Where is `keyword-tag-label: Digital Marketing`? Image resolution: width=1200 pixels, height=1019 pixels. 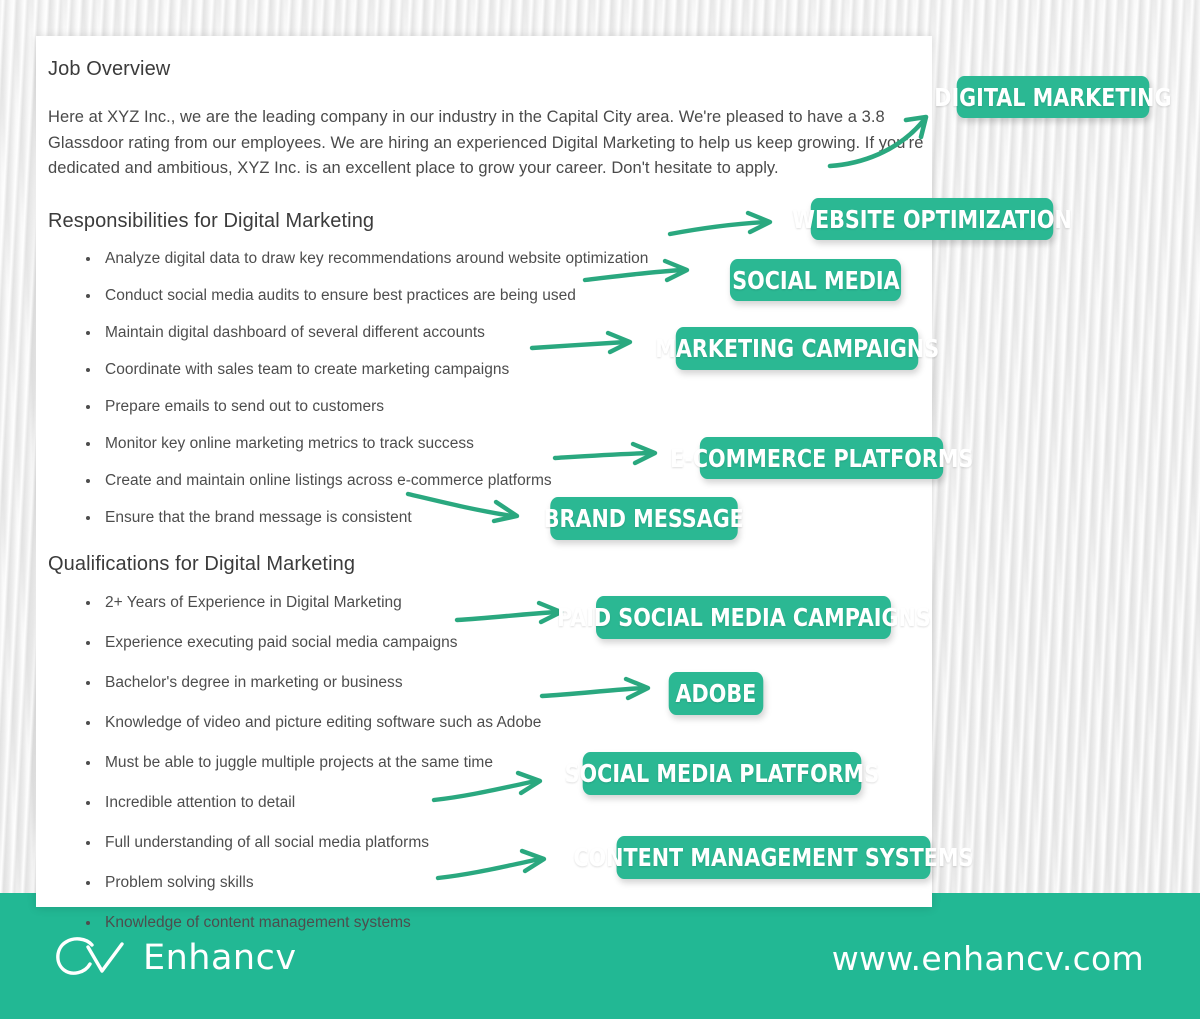 keyword-tag-label: Digital Marketing is located at coordinates (1053, 97).